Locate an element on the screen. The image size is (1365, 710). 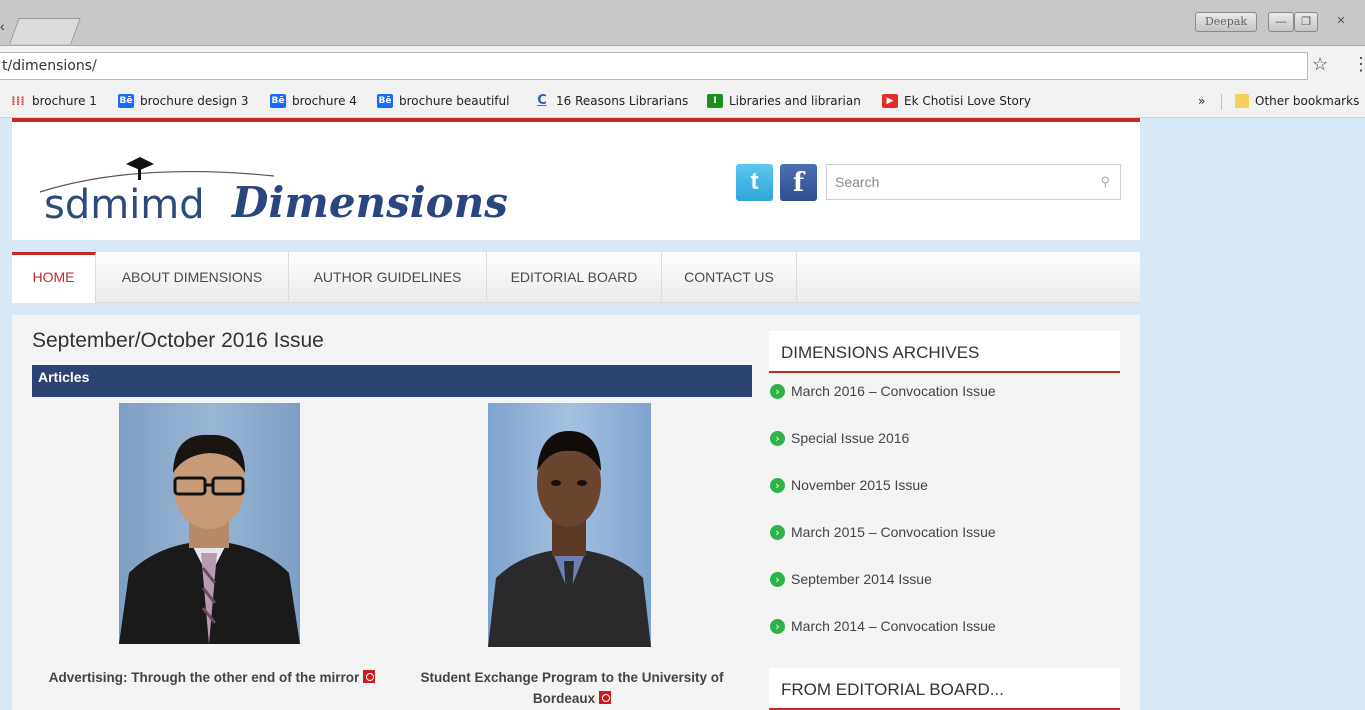
articles-section-header: Articles is located at coordinates (392, 381).